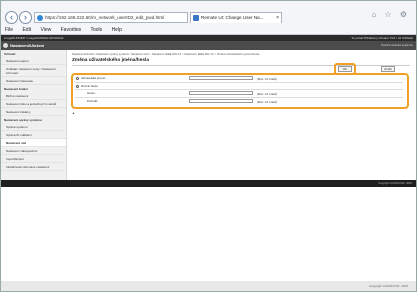 Image resolution: width=417 pixels, height=292 pixels. Describe the element at coordinates (77, 78) in the screenshot. I see `username-checkbox` at that location.